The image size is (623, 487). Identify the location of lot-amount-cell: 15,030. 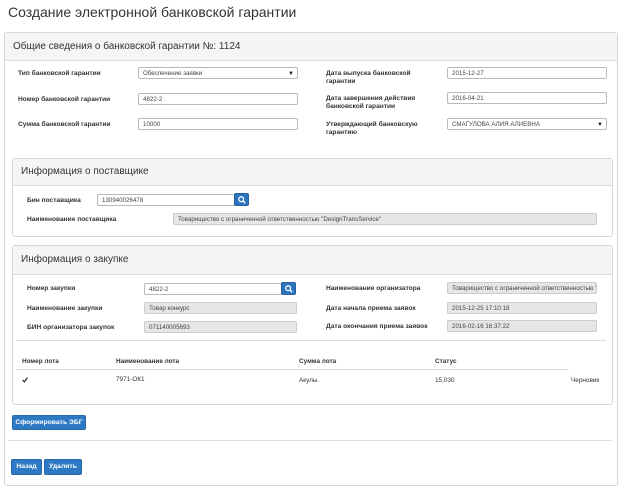
(445, 380).